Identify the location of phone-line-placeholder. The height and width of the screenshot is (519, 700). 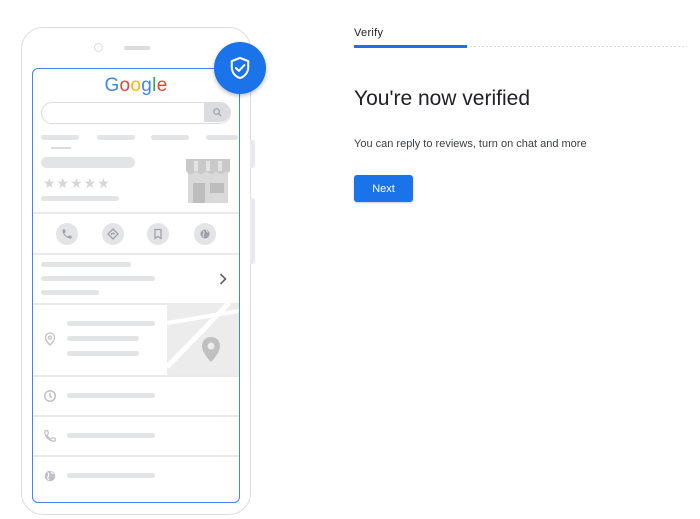
(111, 435).